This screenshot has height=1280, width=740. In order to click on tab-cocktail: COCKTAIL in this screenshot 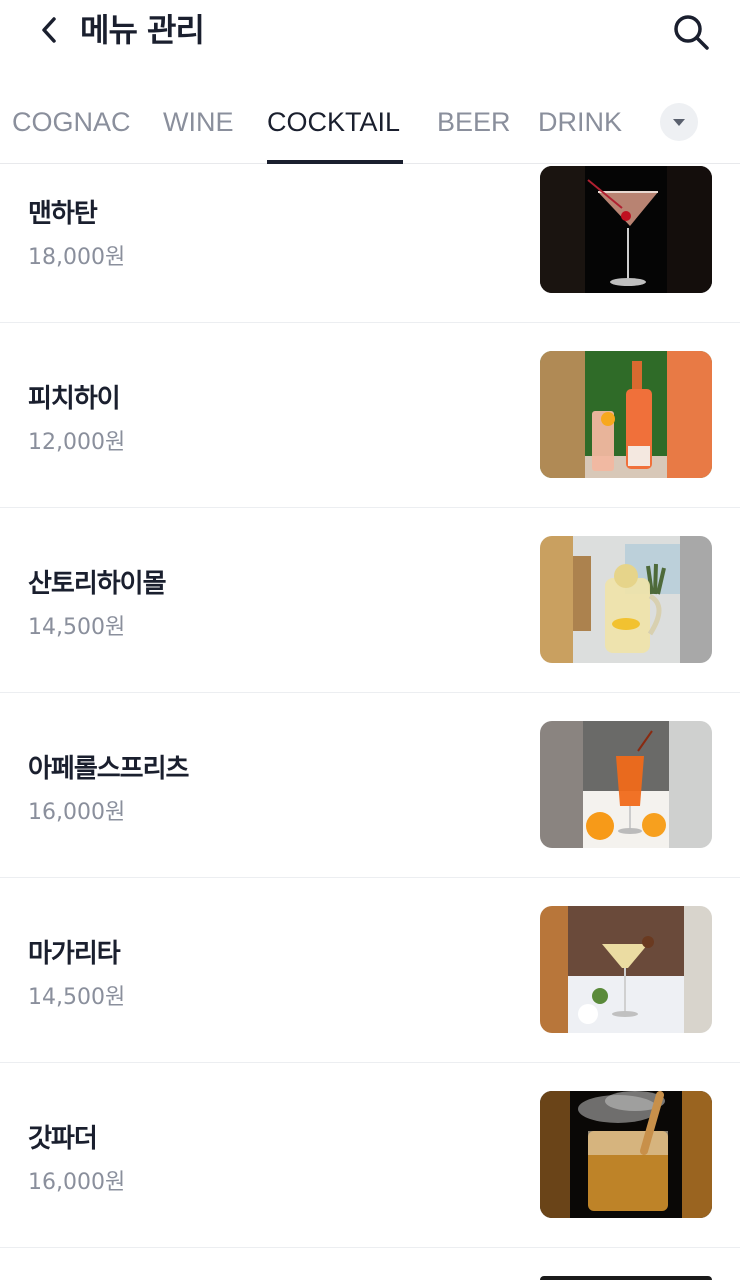, I will do `click(335, 134)`.